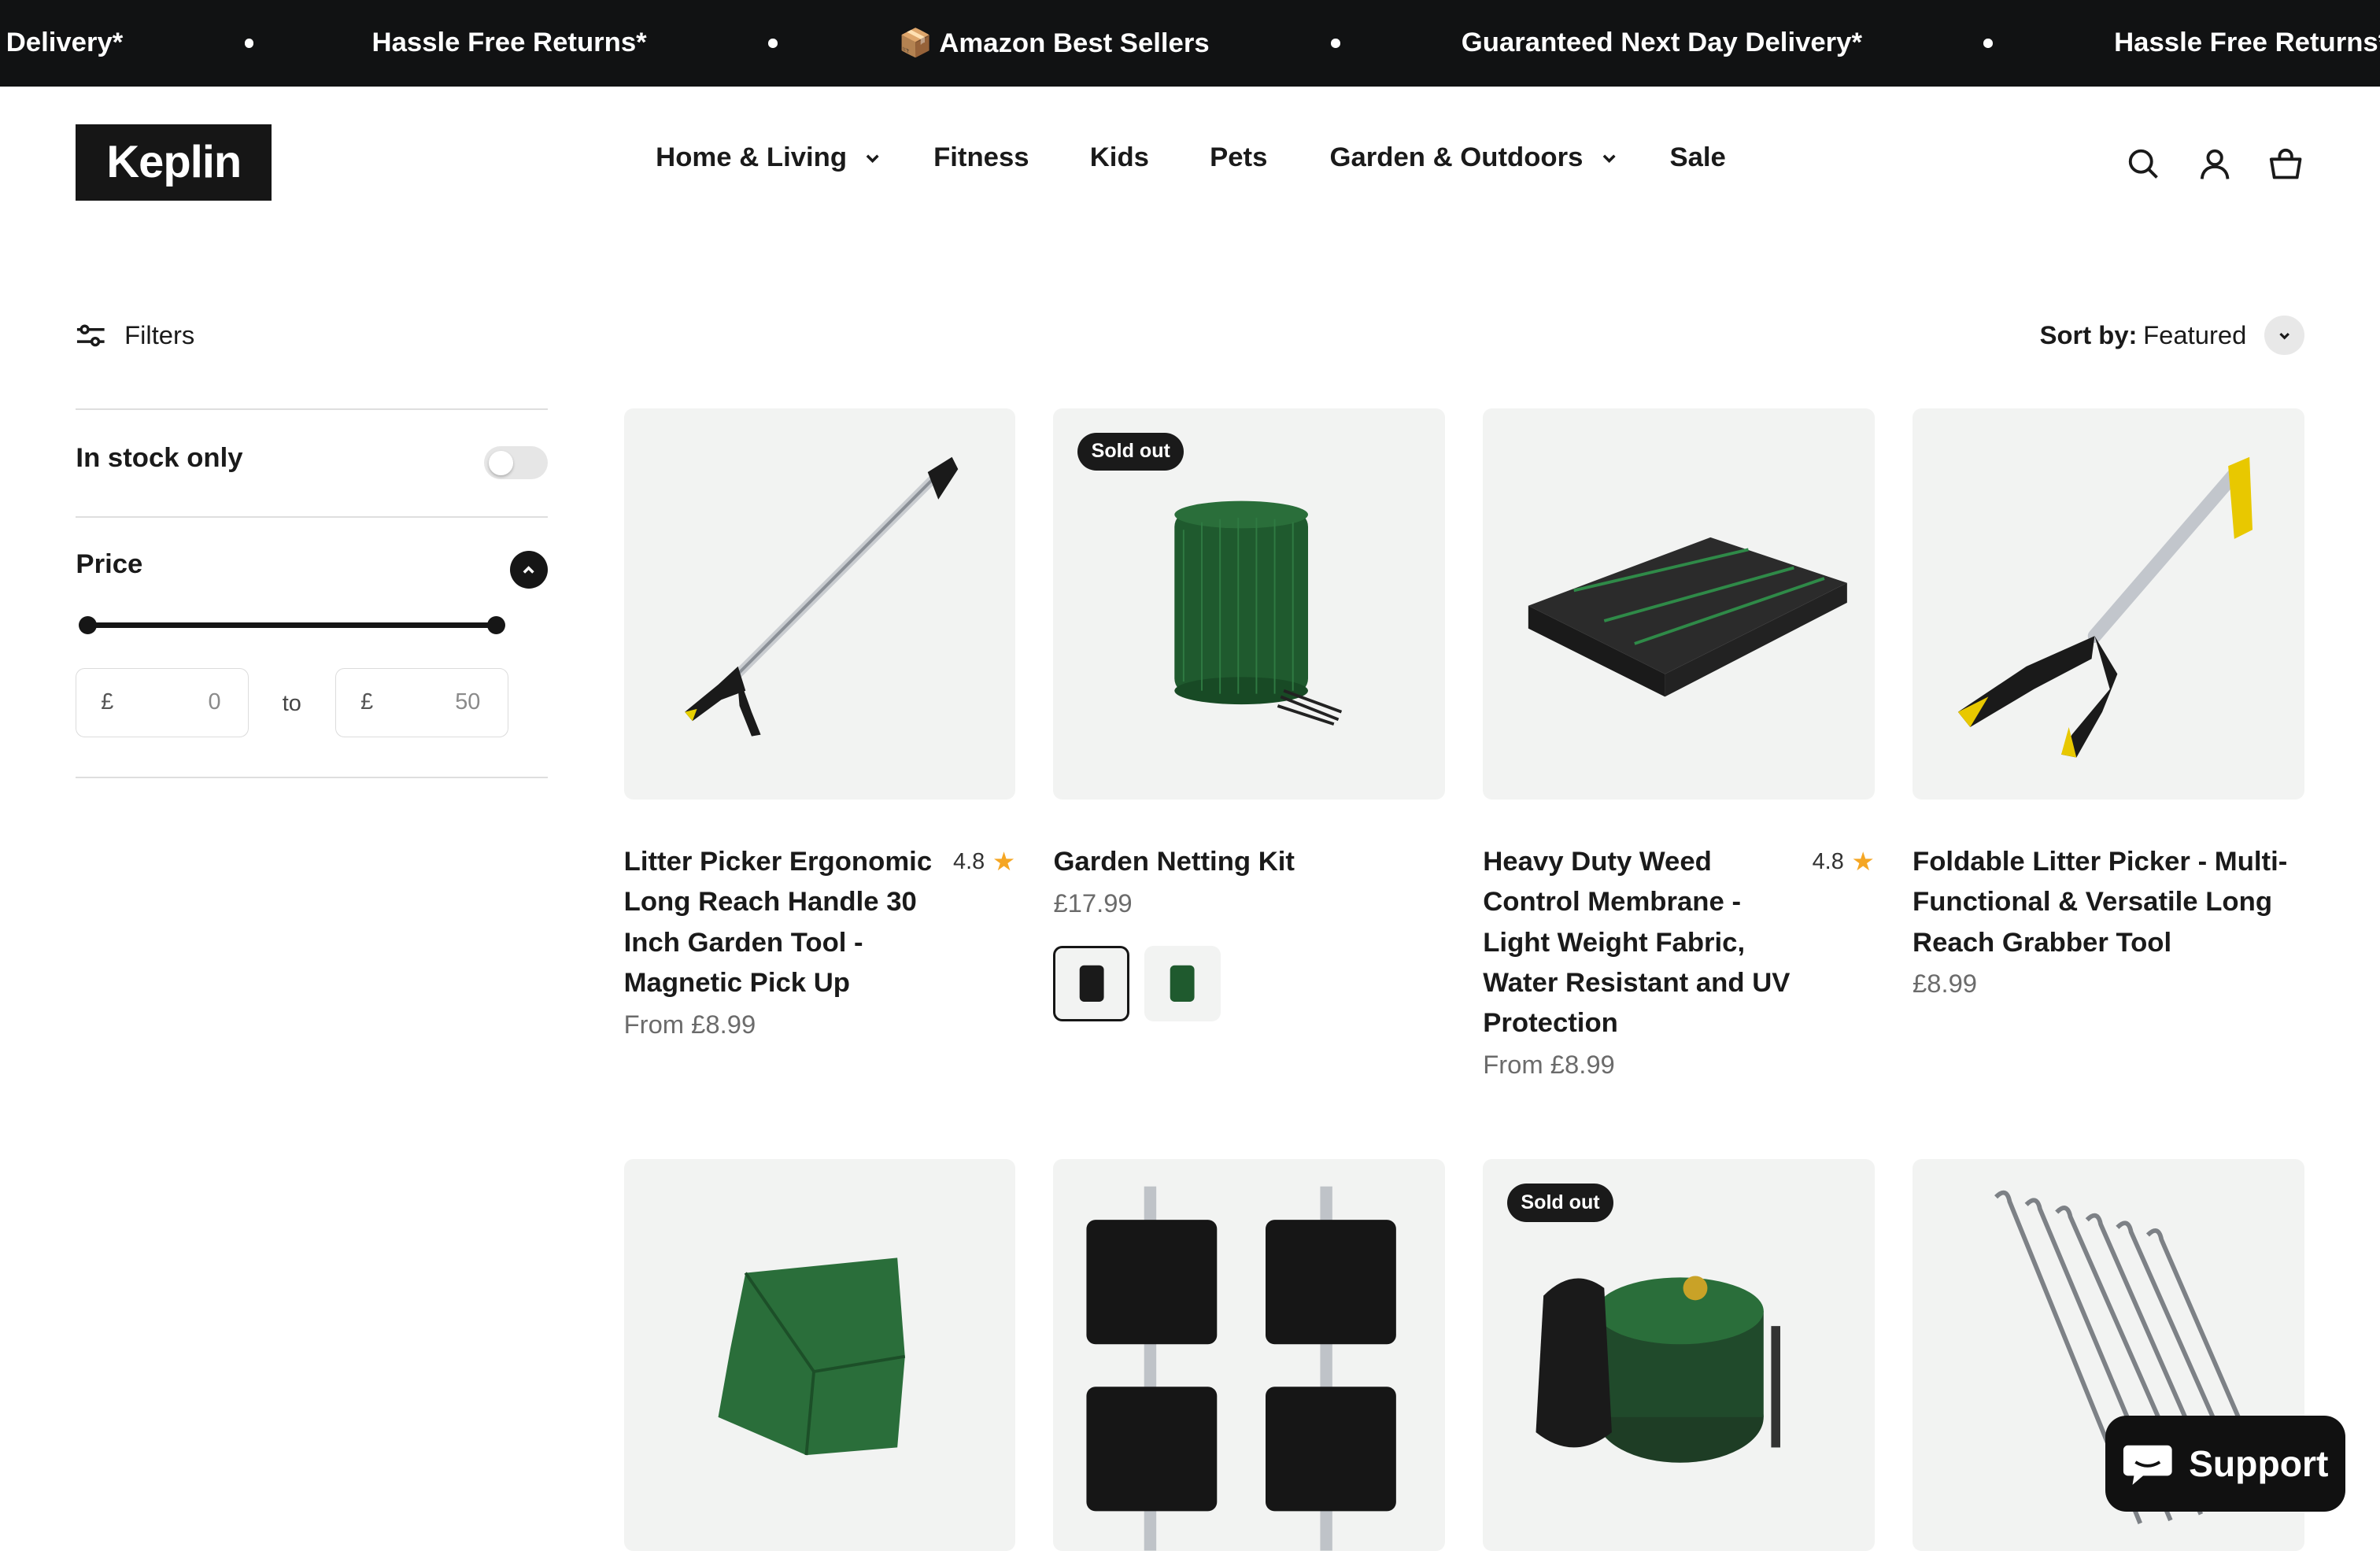 The height and width of the screenshot is (1551, 2380). Describe the element at coordinates (291, 703) in the screenshot. I see `price-to-label: to` at that location.